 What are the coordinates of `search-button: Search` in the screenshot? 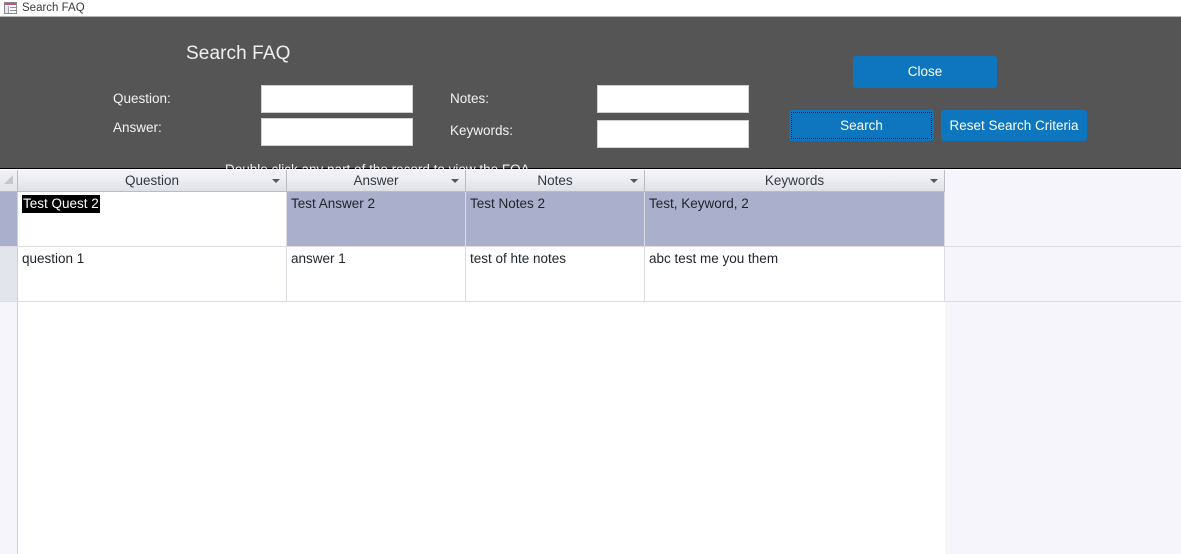 It's located at (861, 125).